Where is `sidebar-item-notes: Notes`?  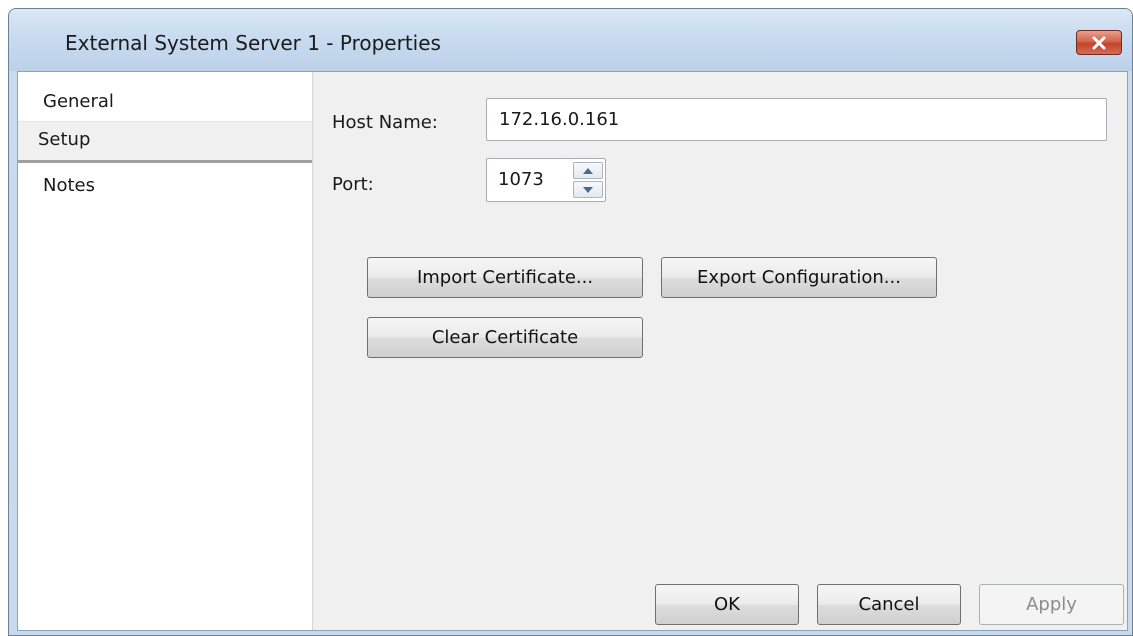 sidebar-item-notes: Notes is located at coordinates (165, 186).